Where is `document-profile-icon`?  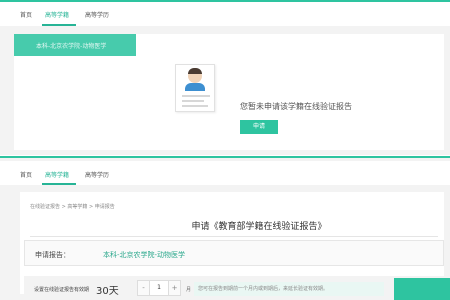
document-profile-icon is located at coordinates (195, 88).